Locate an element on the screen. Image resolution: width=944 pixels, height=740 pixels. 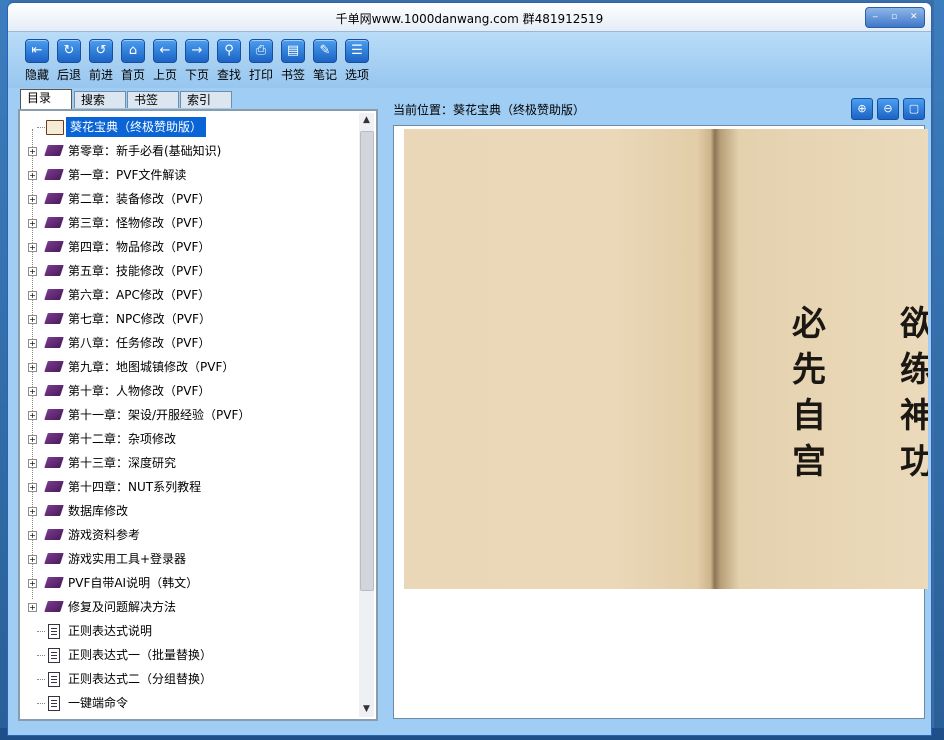
tree-item: + 第十一章：架设/开服经验（PVF） is located at coordinates (189, 415).